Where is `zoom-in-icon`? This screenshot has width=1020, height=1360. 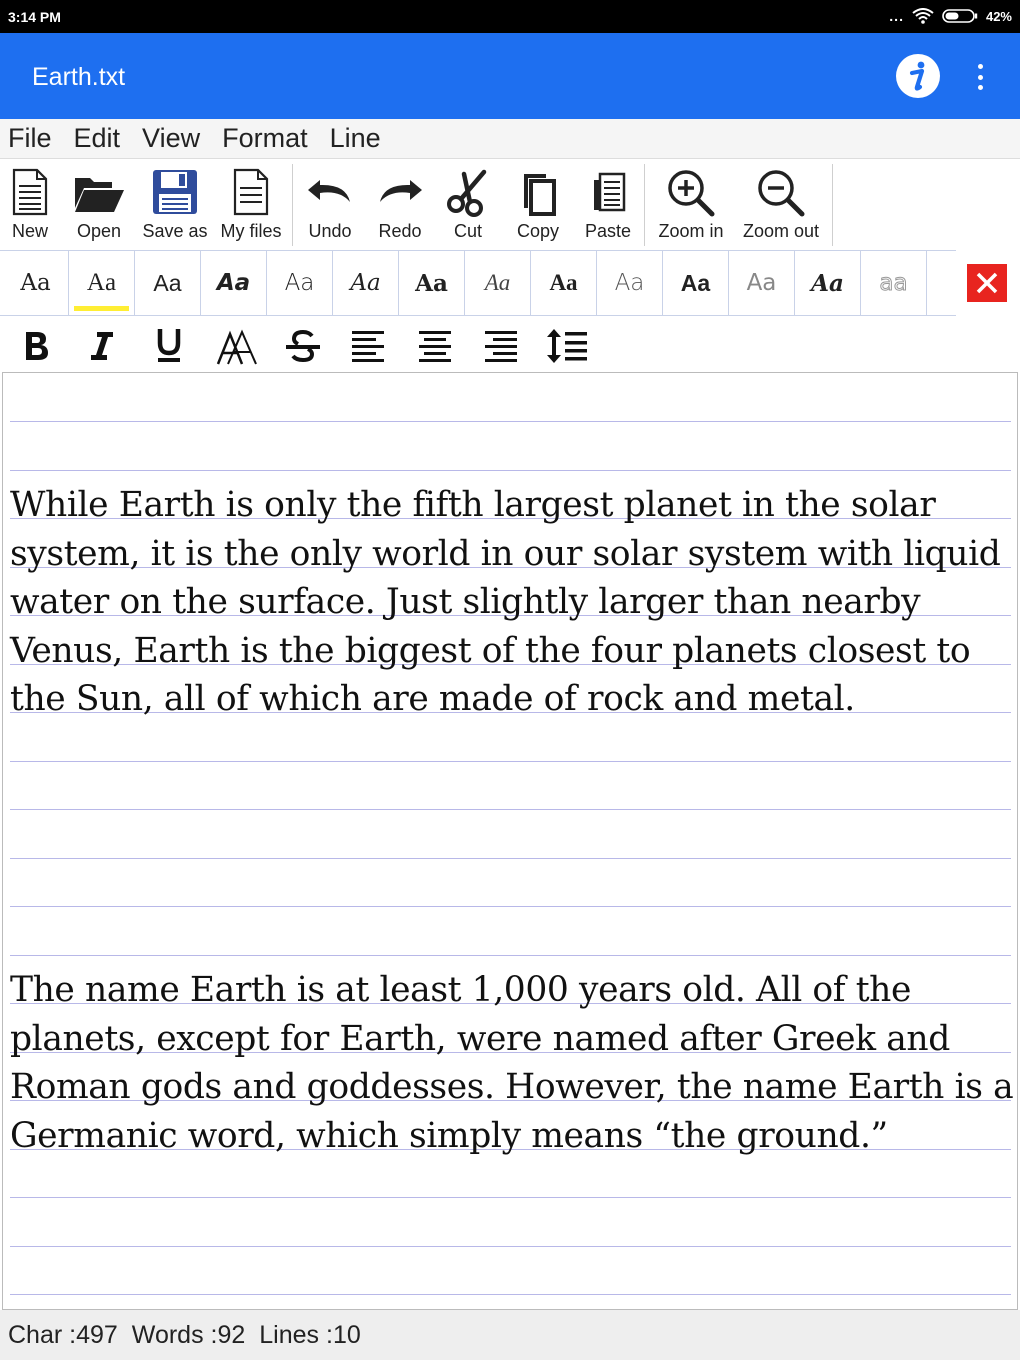 zoom-in-icon is located at coordinates (691, 193).